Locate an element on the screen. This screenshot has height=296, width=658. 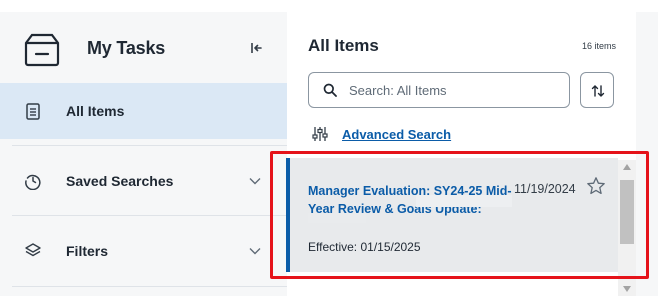
sidebar-item-saved-searches: Saved Searches is located at coordinates (143, 181).